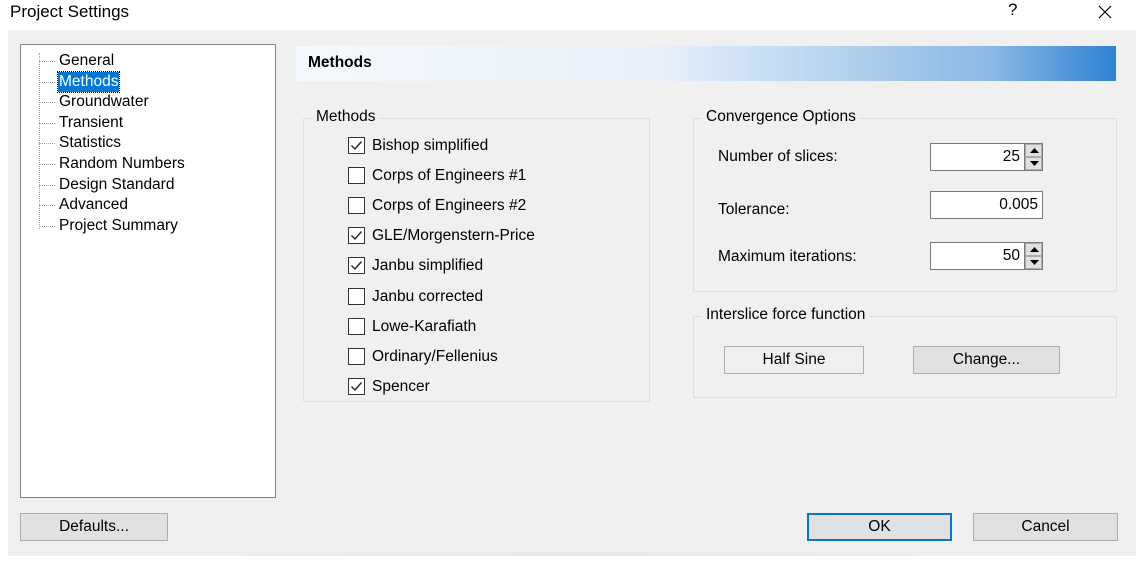  I want to click on method-label: Corps of Engineers #2, so click(449, 206).